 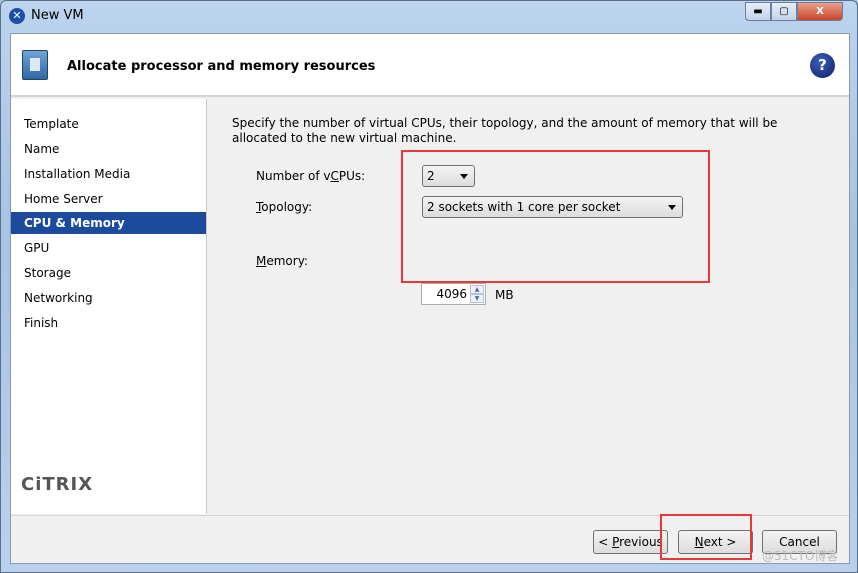 What do you see at coordinates (282, 261) in the screenshot?
I see `memory-label: Memory:` at bounding box center [282, 261].